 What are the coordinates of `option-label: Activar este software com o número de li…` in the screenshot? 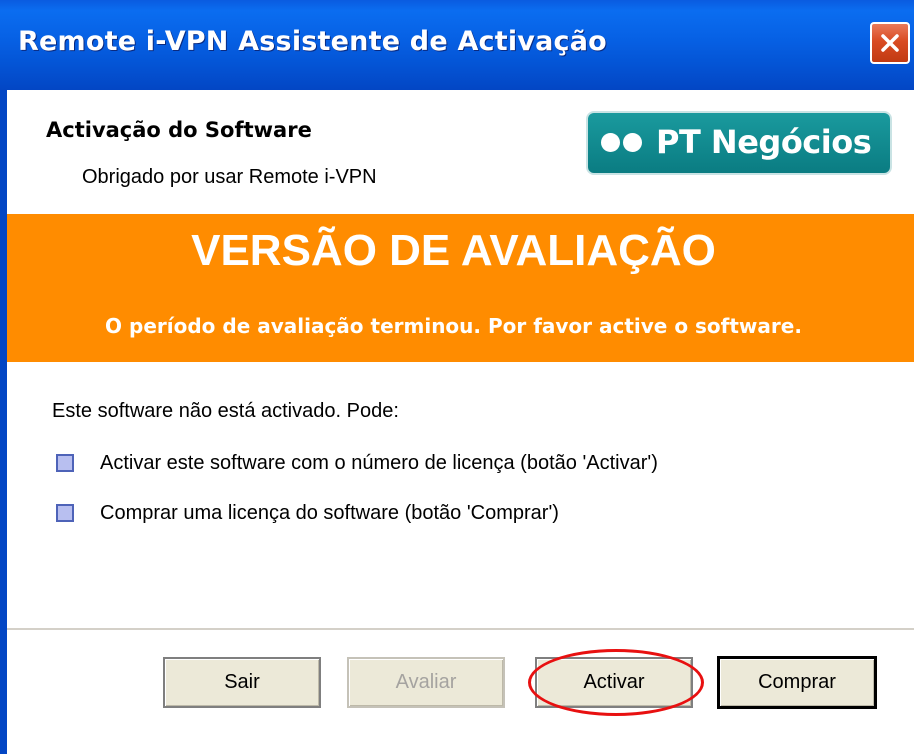 It's located at (379, 463).